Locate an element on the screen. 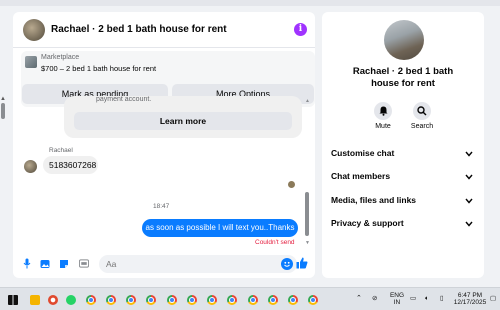 The image size is (500, 310). profile-name: Rachael · 2 bed 1 bath house for rent is located at coordinates (403, 78).